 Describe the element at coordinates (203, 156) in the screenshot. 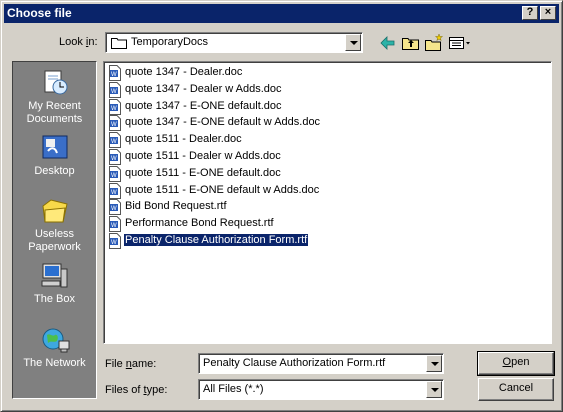

I see `file-name-text: quote 1511 - Dealer w Adds.doc` at that location.